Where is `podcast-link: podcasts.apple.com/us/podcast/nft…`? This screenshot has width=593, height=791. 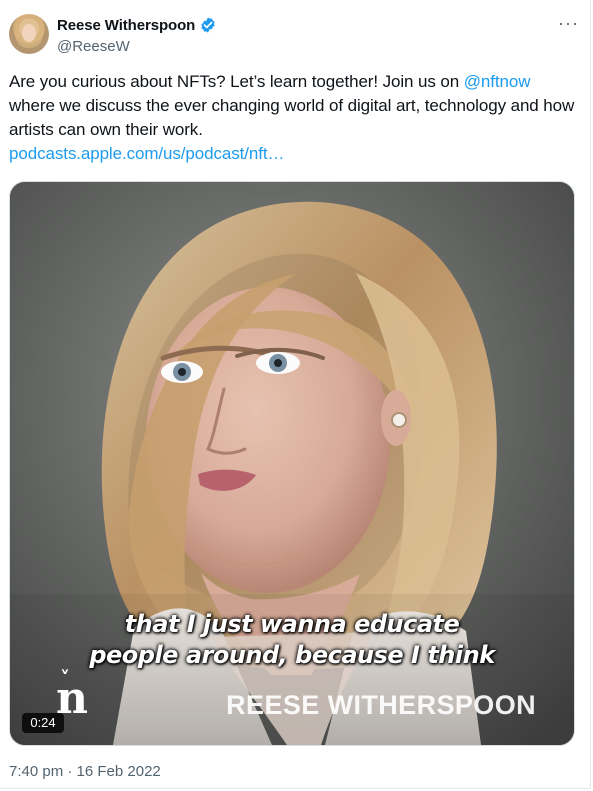
podcast-link: podcasts.apple.com/us/podcast/nft… is located at coordinates (146, 153).